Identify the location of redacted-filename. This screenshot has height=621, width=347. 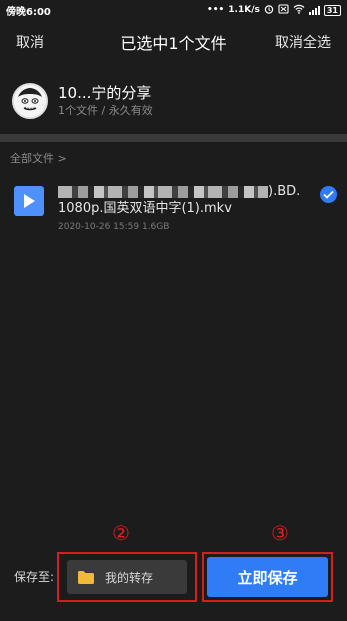
(163, 191).